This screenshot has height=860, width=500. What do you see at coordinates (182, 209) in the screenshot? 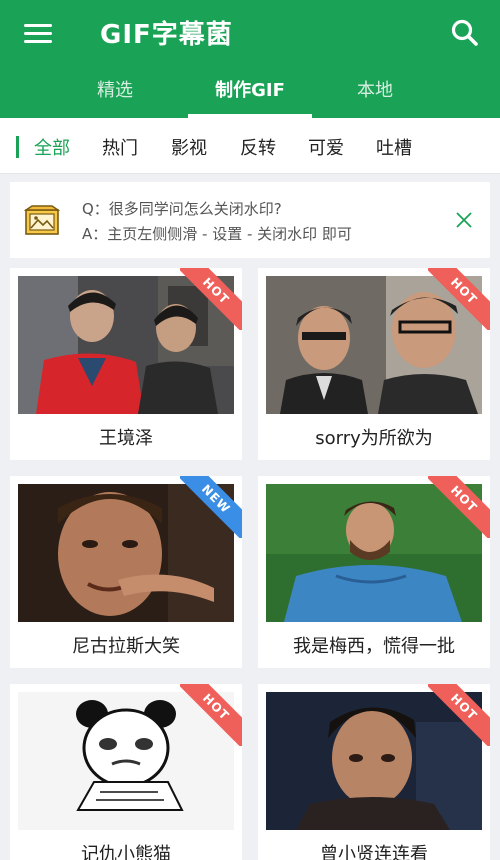
I see `tip-question: Q：很多同学问怎么关闭水印?` at bounding box center [182, 209].